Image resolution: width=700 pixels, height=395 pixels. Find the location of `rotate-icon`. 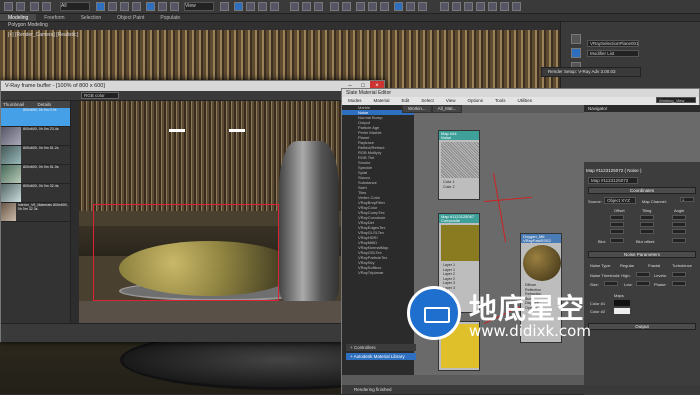

rotate-icon is located at coordinates (162, 6).